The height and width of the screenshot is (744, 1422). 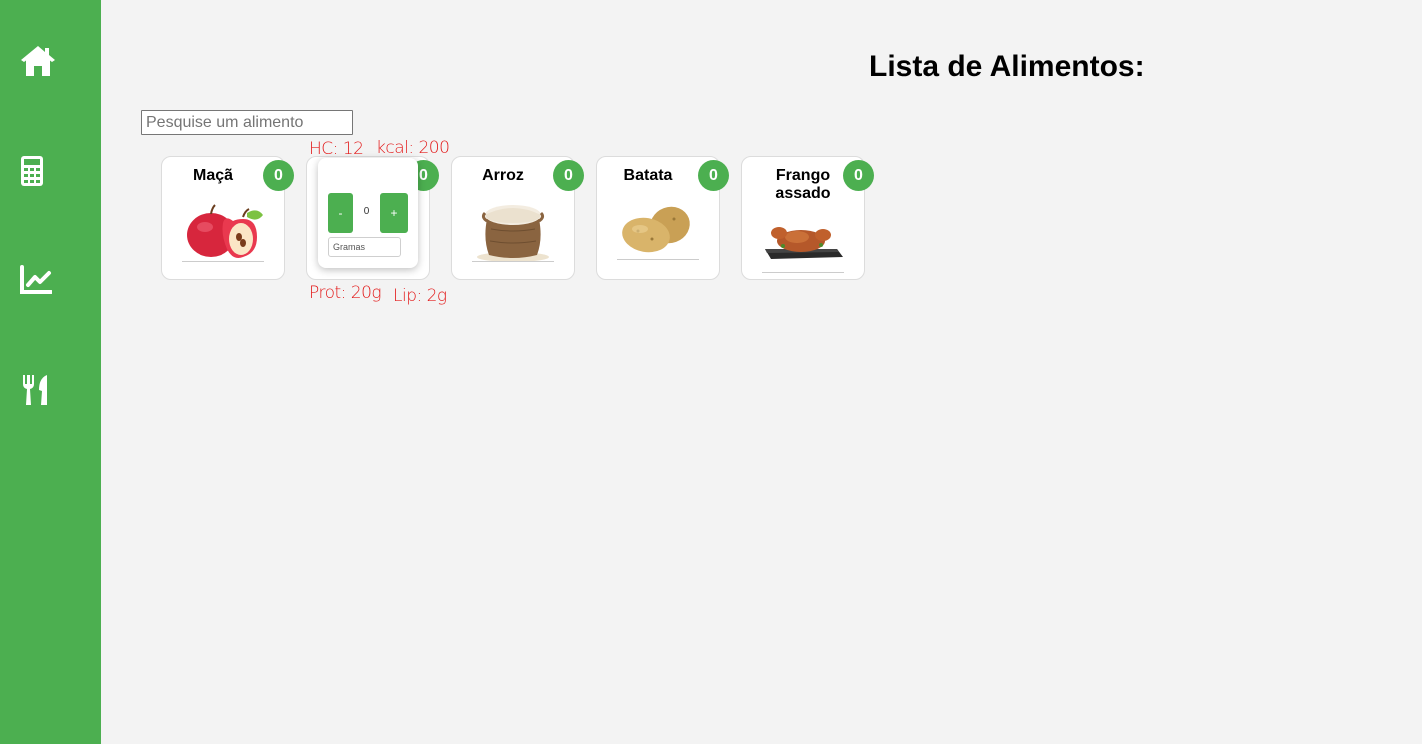 What do you see at coordinates (32, 171) in the screenshot?
I see `calculator-icon` at bounding box center [32, 171].